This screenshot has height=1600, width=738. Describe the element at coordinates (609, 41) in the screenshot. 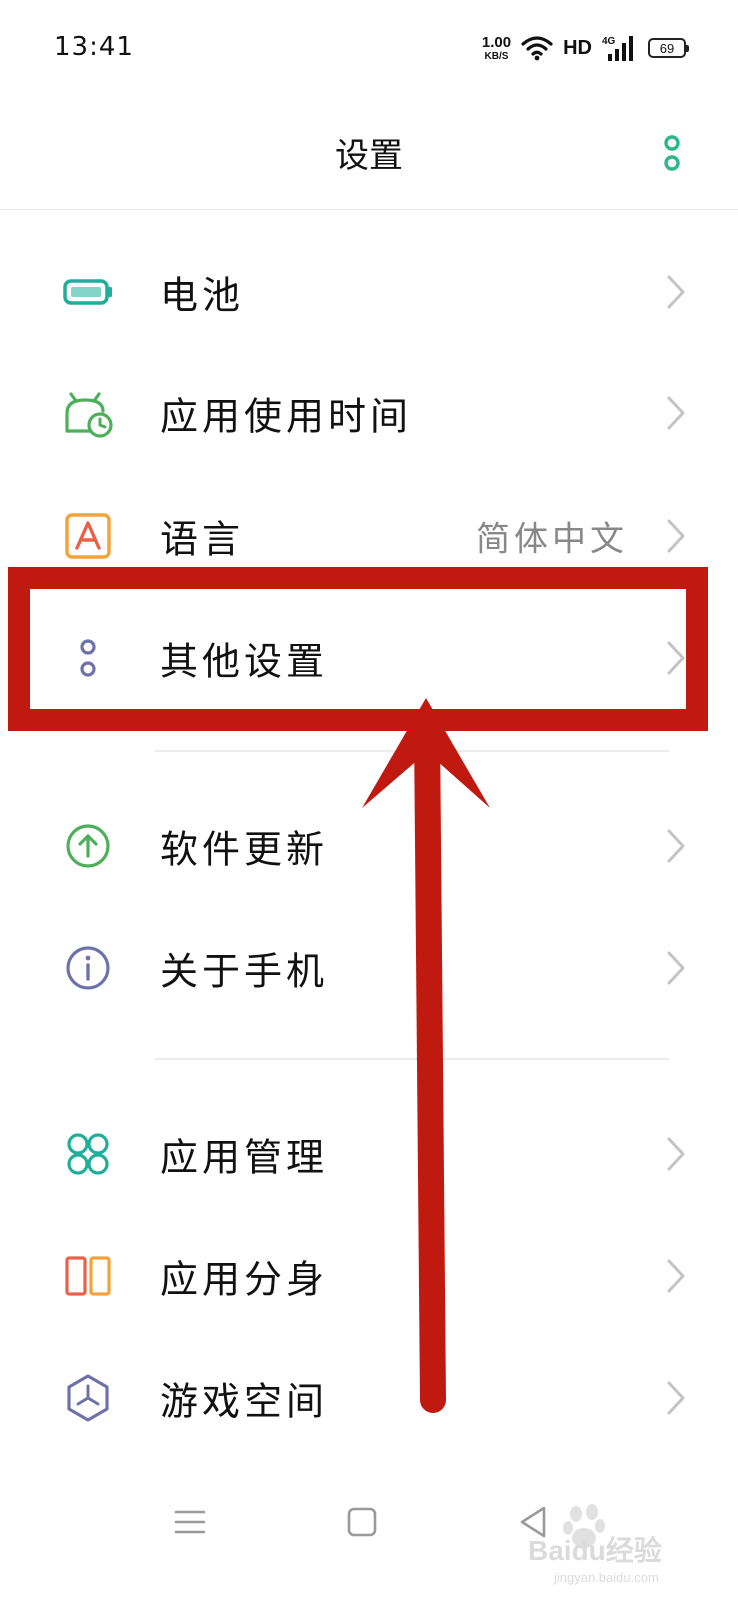

I see `network-type: 4G` at that location.